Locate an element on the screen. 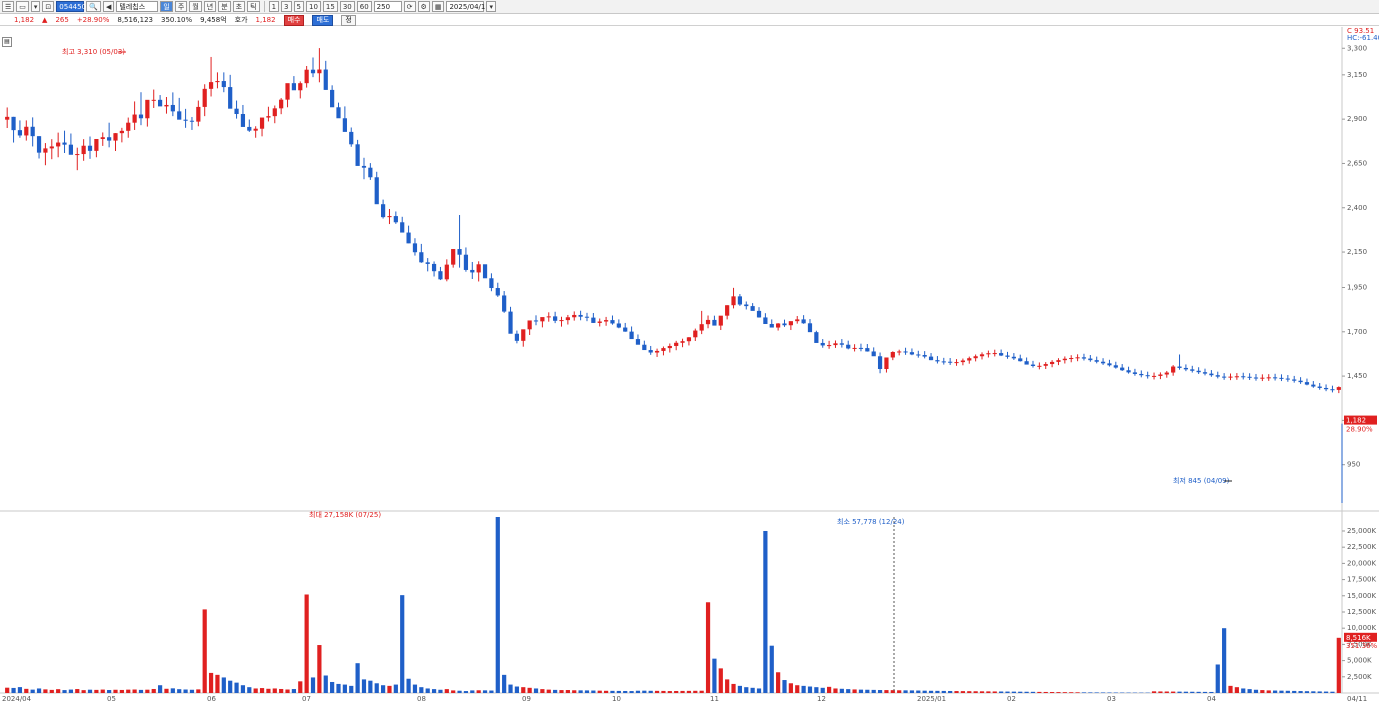 The height and width of the screenshot is (702, 1379). up-arrow-icon: ▲ is located at coordinates (45, 20).